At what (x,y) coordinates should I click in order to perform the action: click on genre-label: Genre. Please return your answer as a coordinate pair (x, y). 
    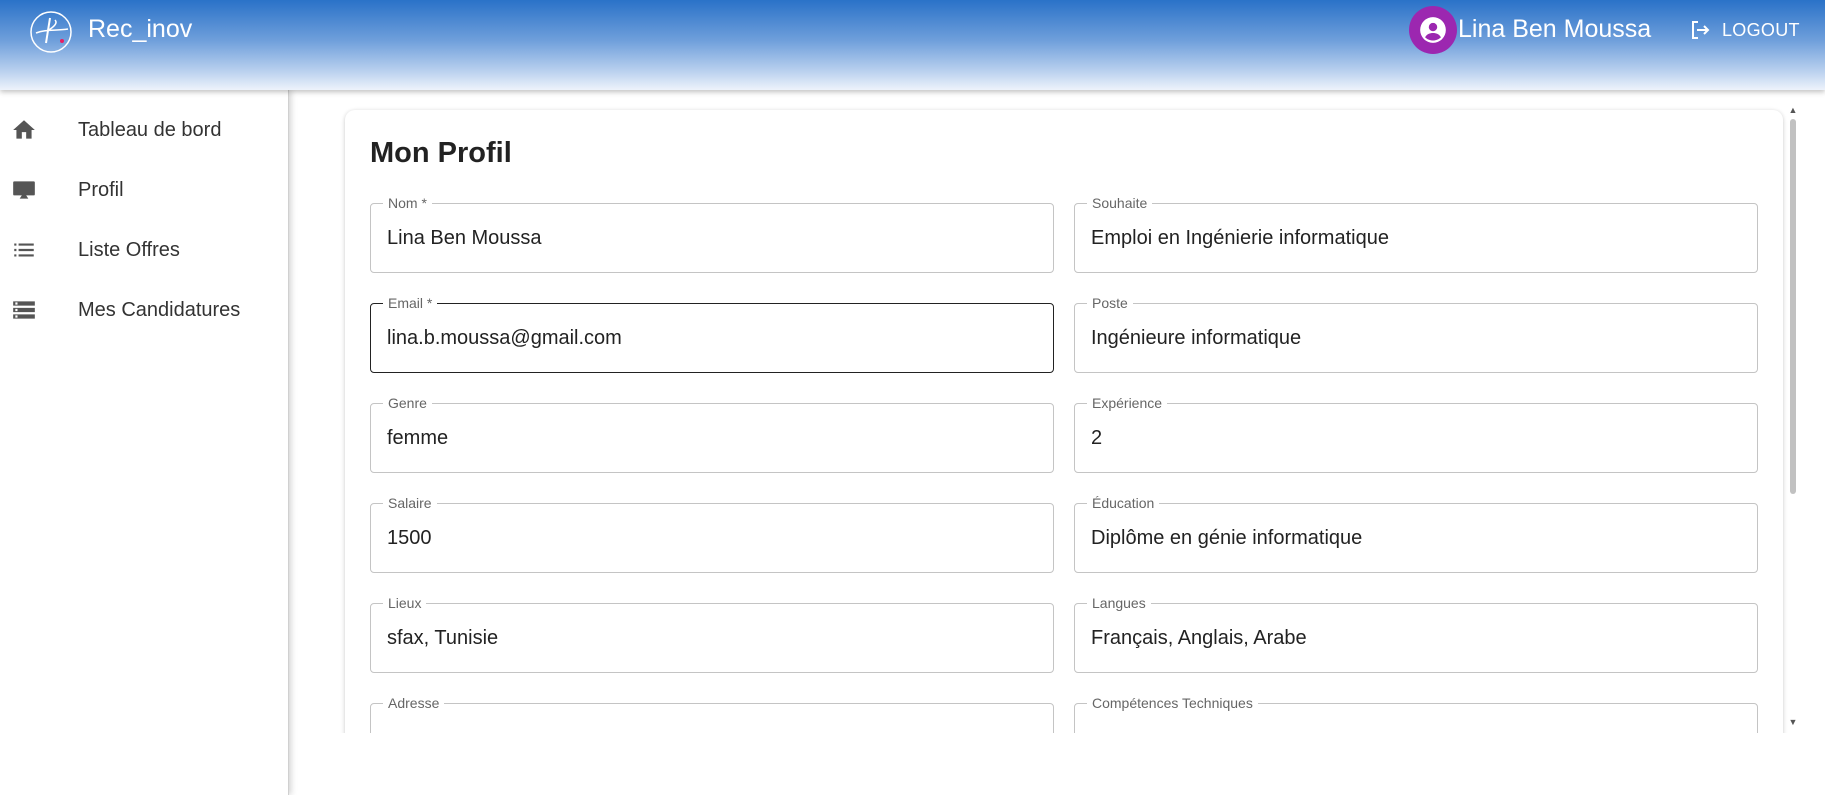
    Looking at the image, I should click on (407, 403).